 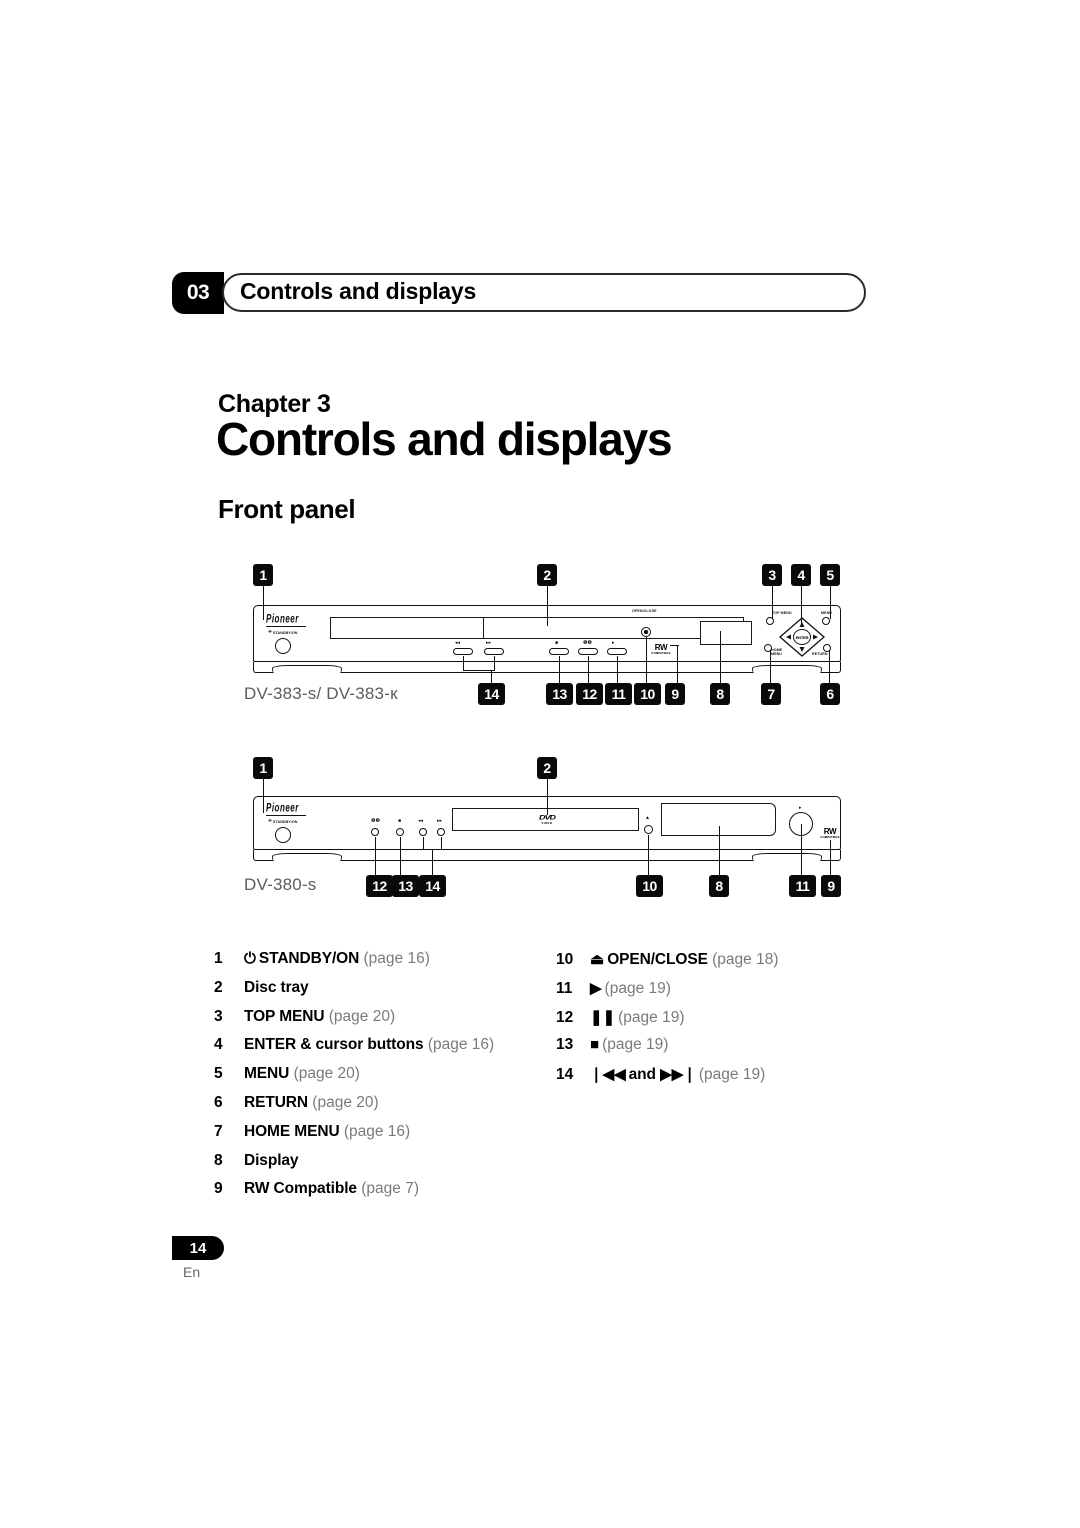 I want to click on callout-10-bottom: 10, so click(x=647, y=694).